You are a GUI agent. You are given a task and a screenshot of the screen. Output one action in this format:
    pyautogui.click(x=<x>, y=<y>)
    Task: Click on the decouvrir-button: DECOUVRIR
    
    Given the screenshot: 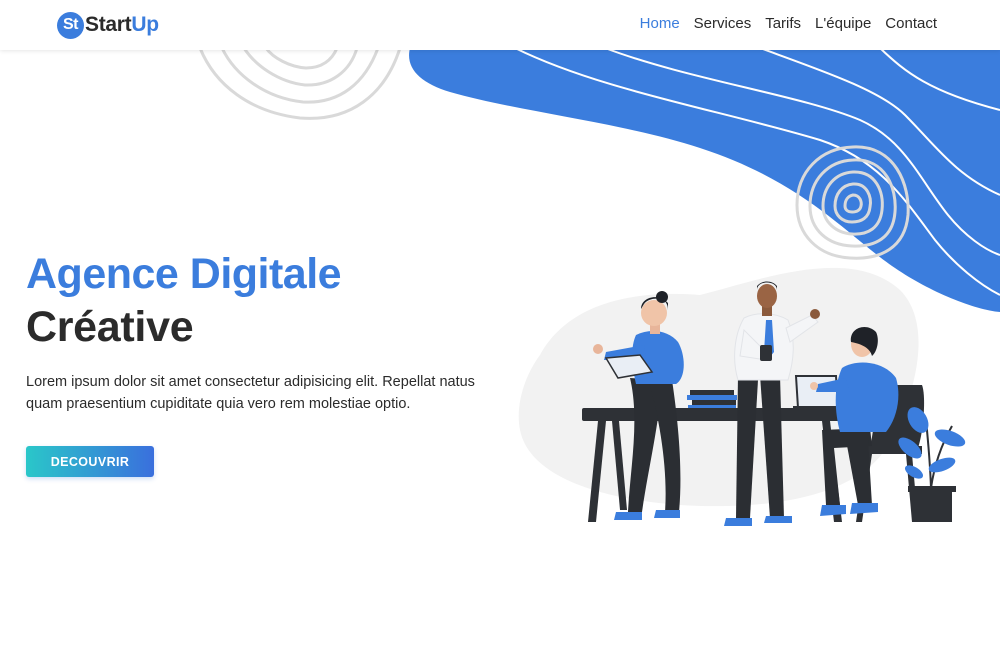 What is the action you would take?
    pyautogui.click(x=90, y=461)
    